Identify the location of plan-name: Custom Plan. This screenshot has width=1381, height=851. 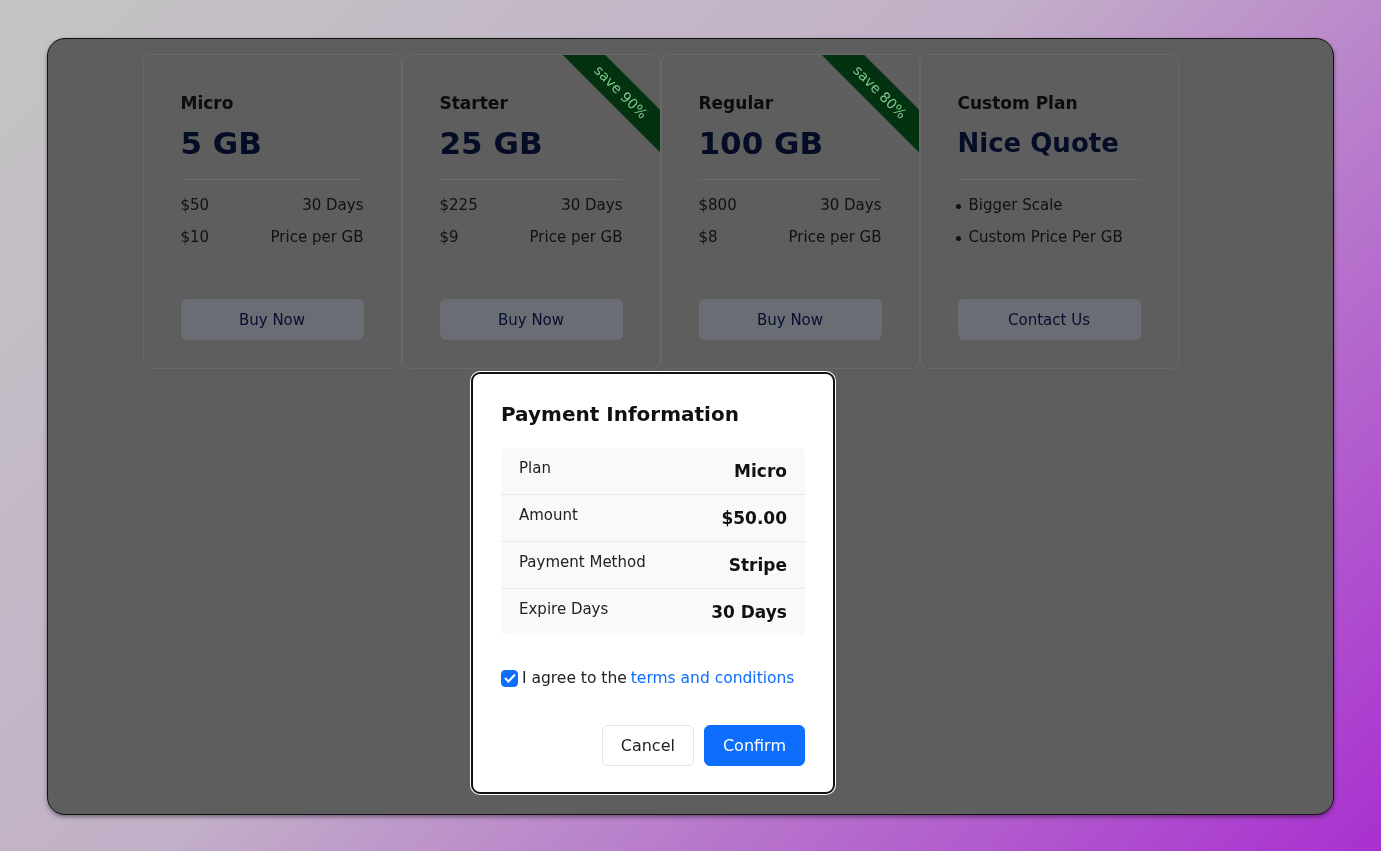
(1018, 103).